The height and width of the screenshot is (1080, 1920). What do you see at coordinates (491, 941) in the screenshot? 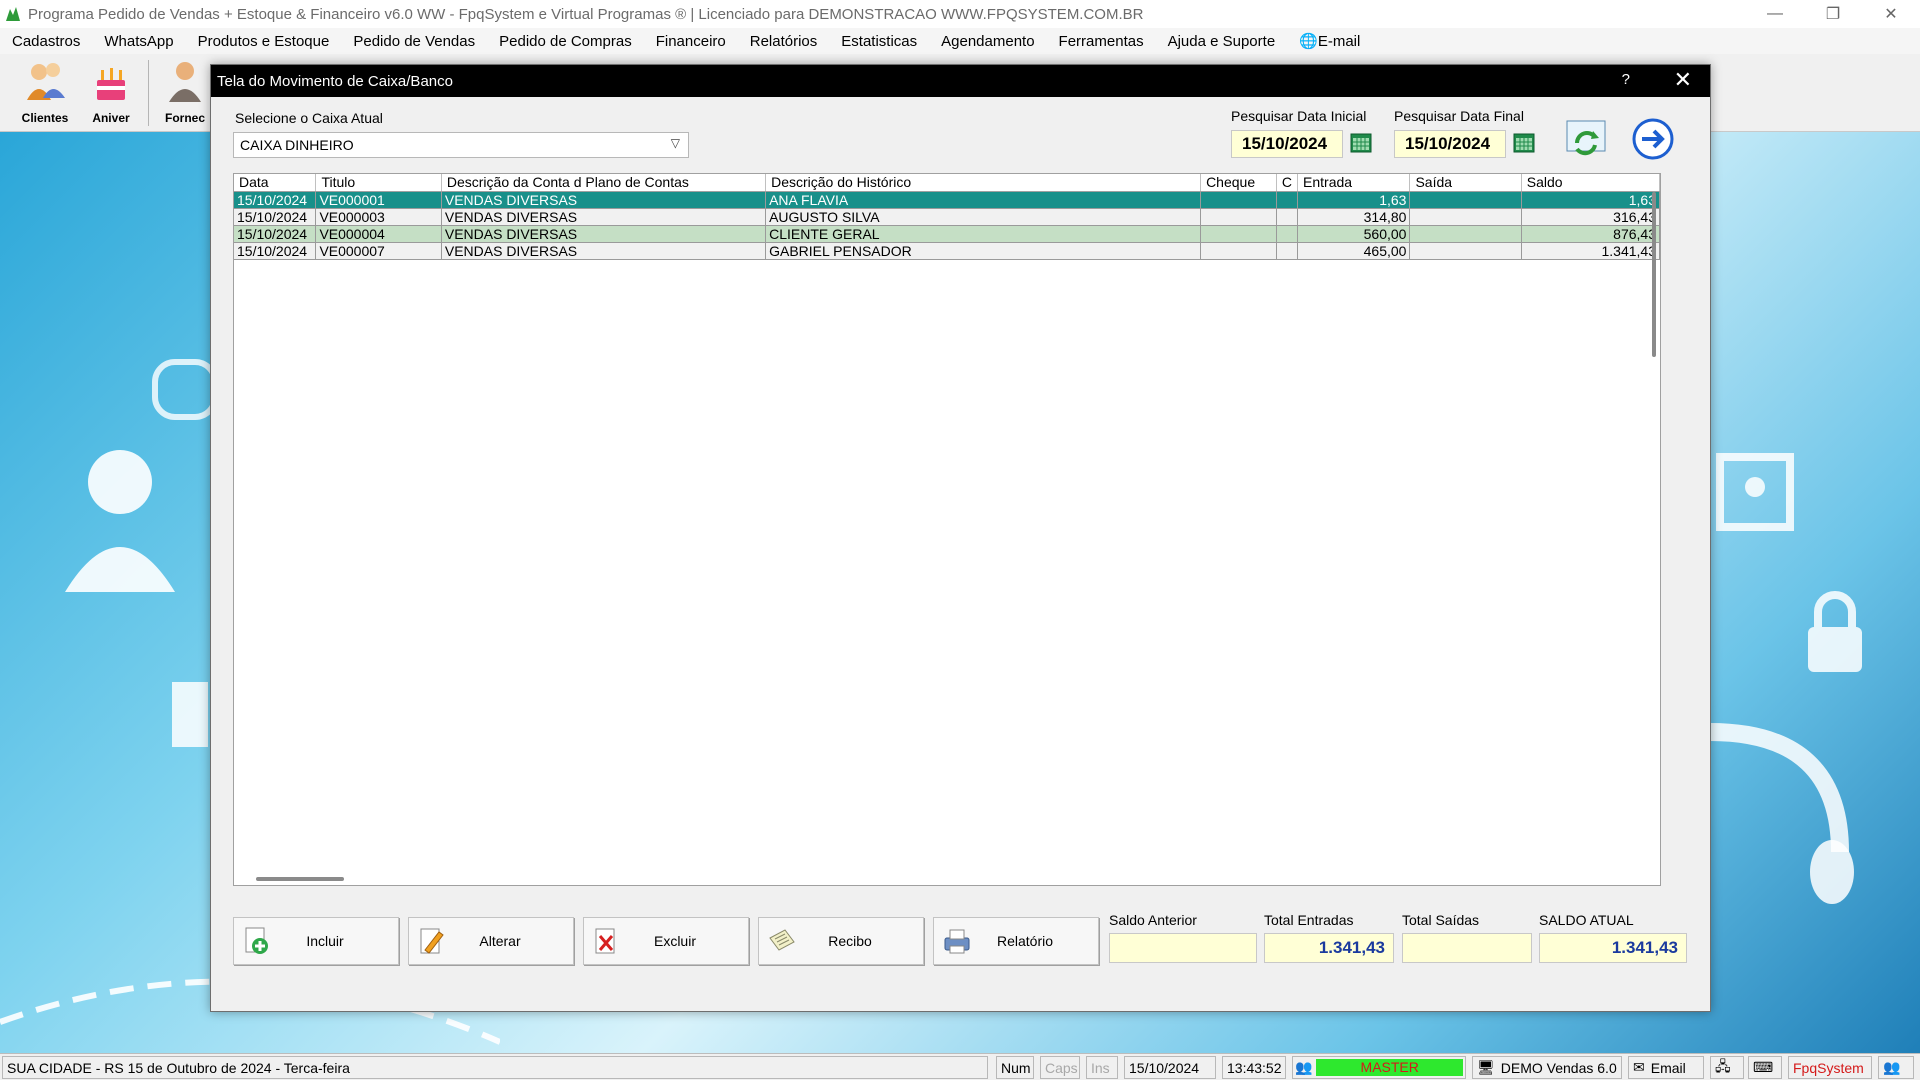
I see `alterar-button: Alterar` at bounding box center [491, 941].